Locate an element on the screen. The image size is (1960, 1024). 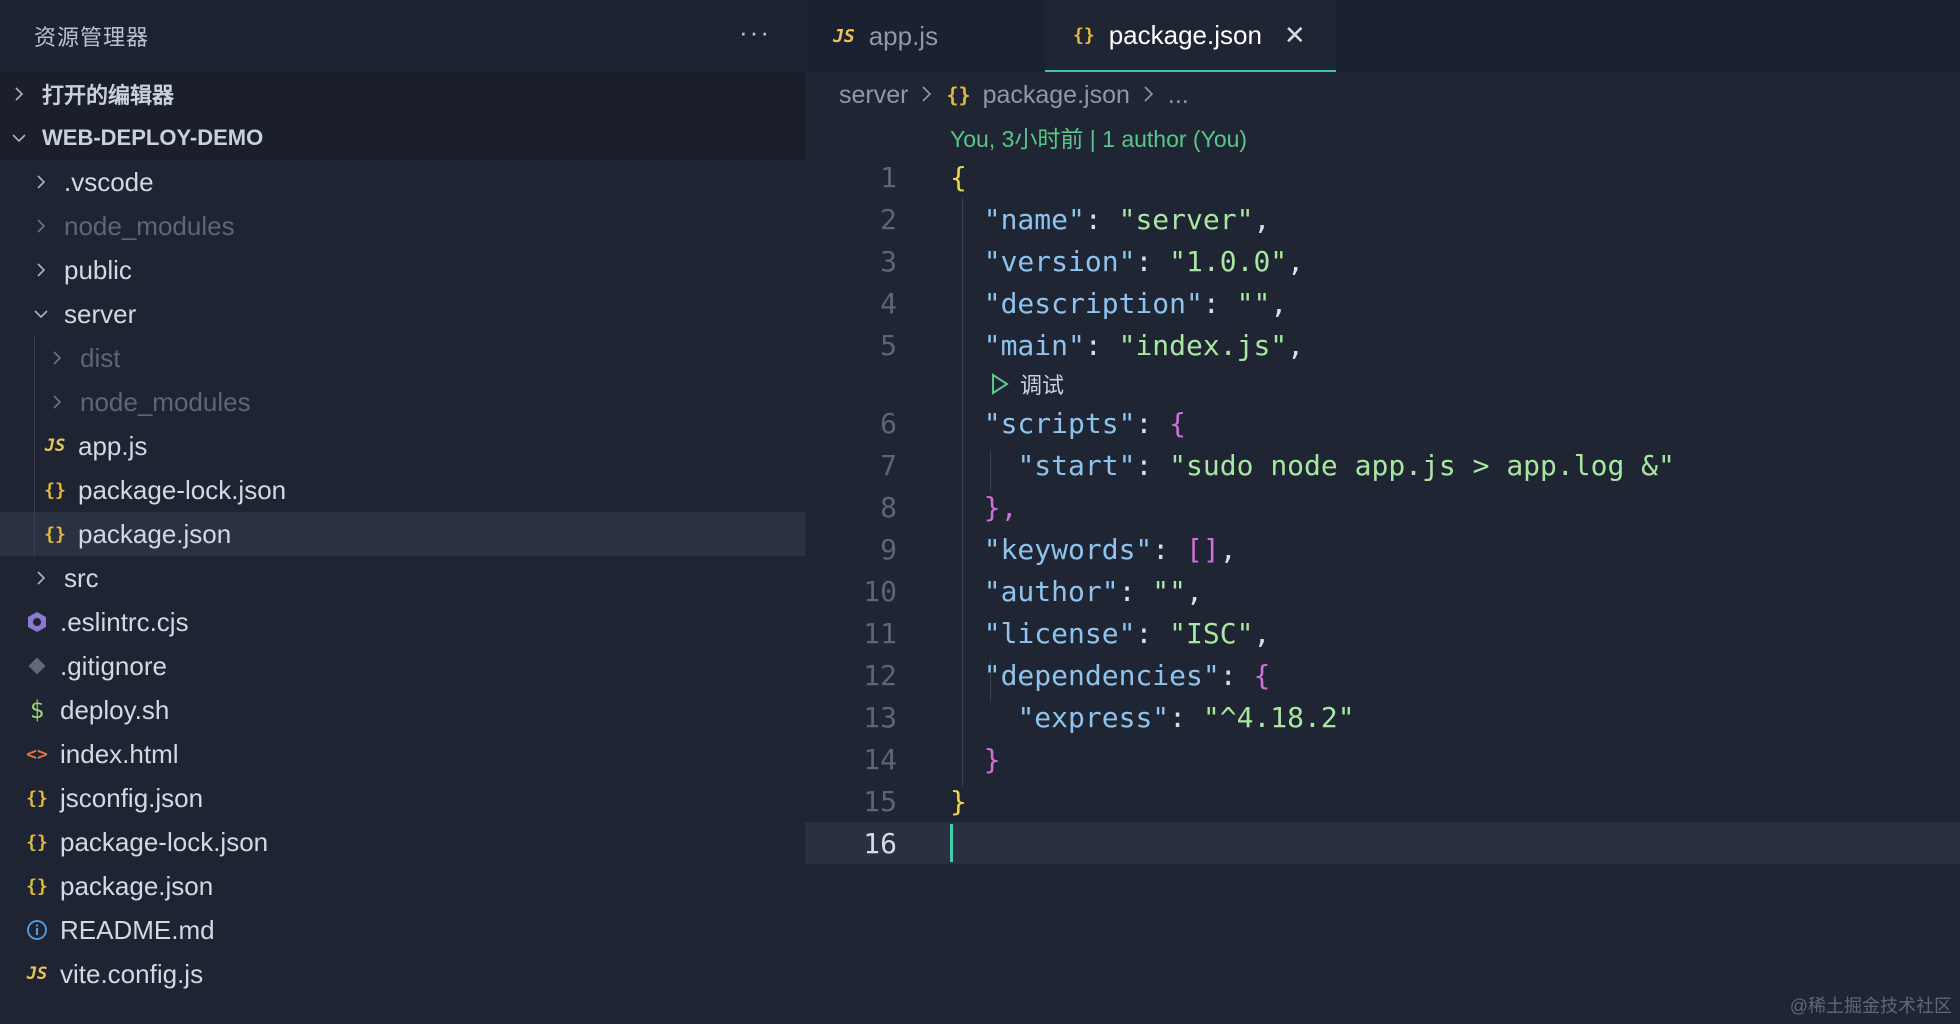
tree-folder-vscode: .vscode is located at coordinates (402, 182).